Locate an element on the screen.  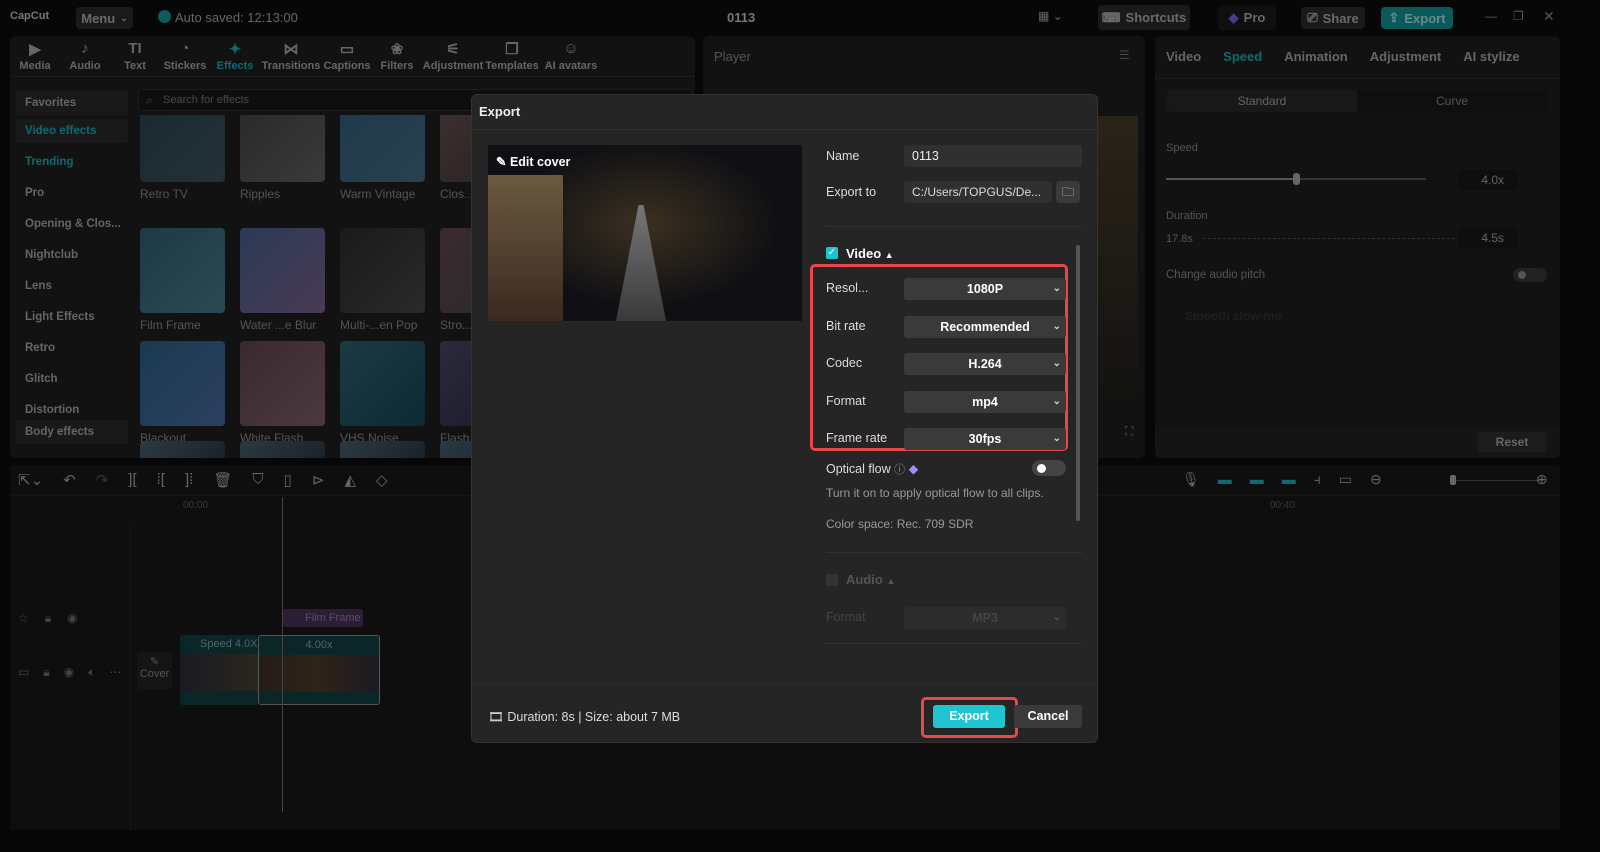
video-checkbox: ✓ is located at coordinates (832, 253).